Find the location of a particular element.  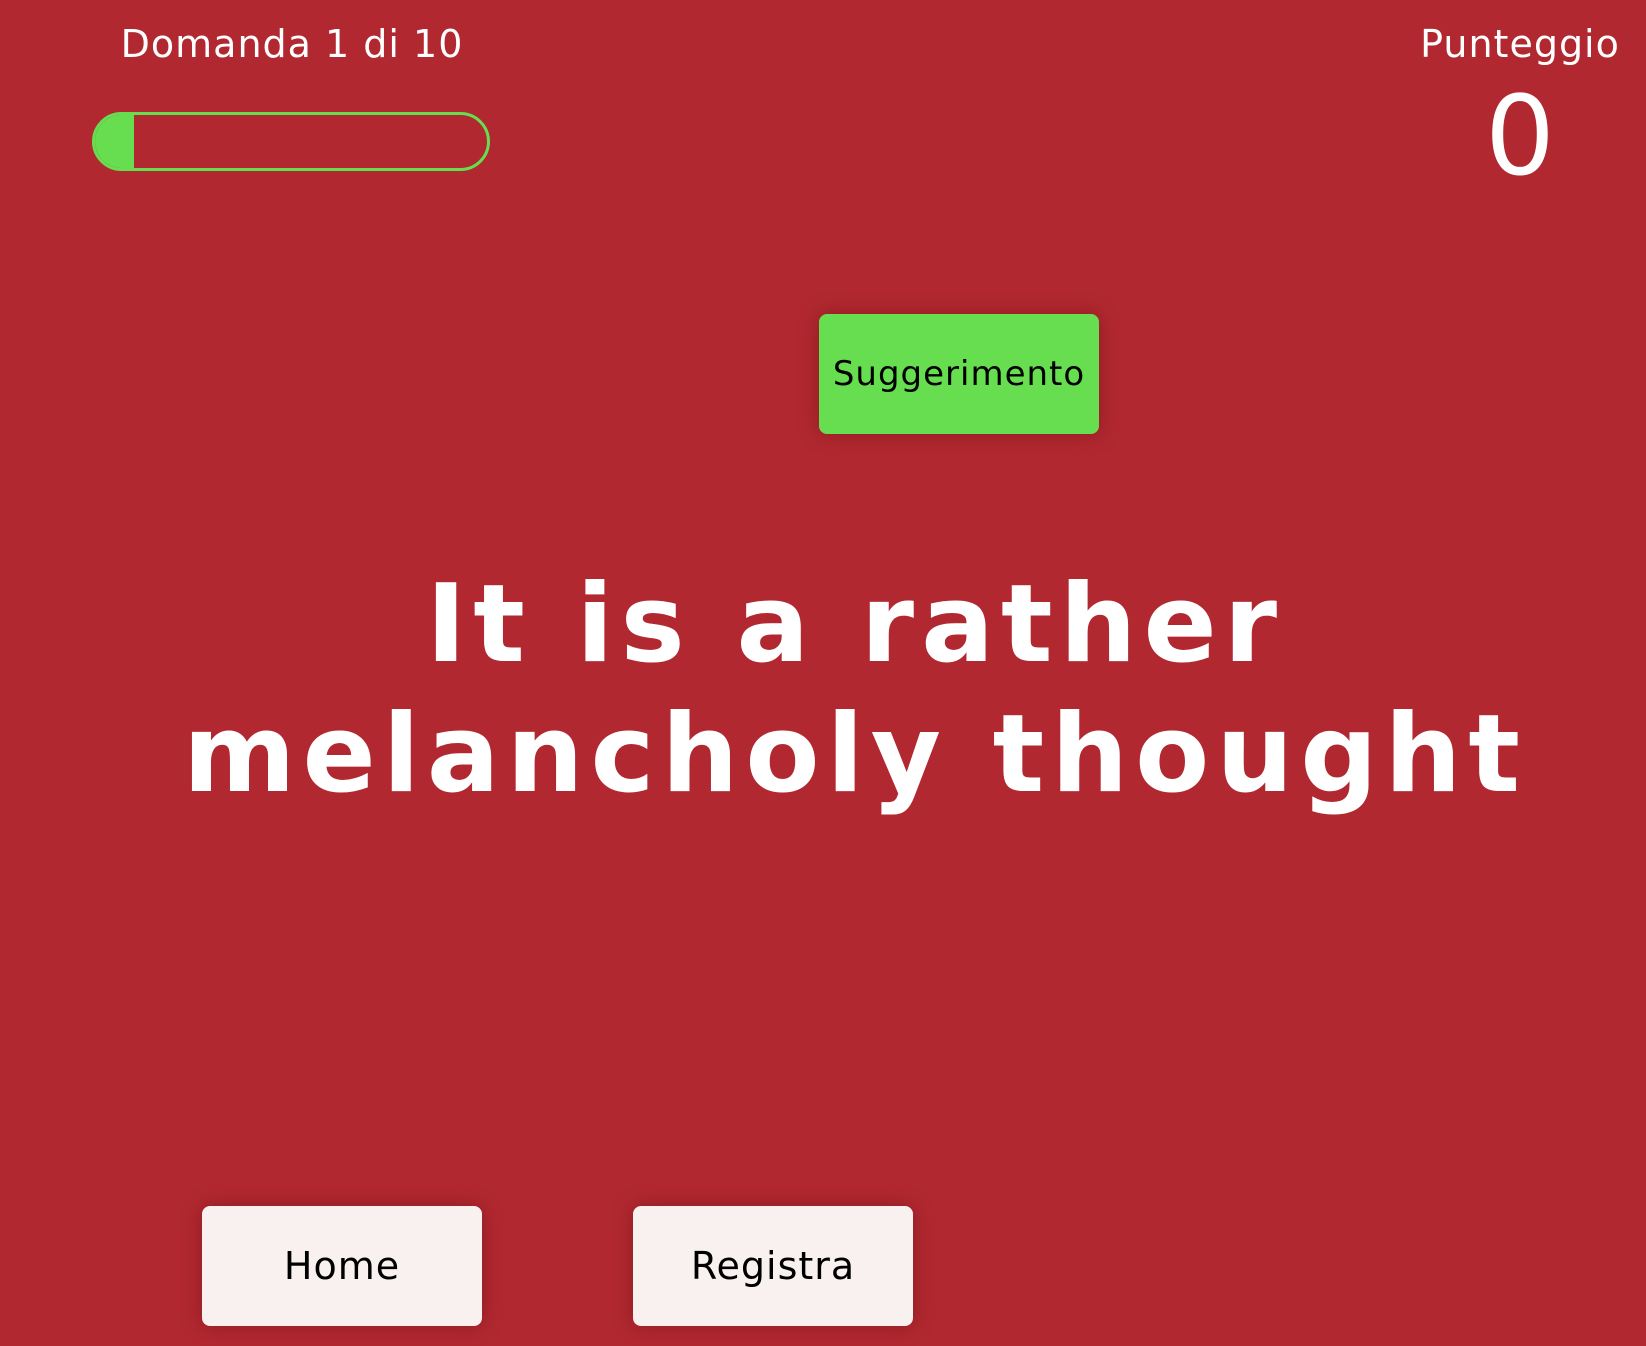

score-label: Punteggio is located at coordinates (1520, 44).